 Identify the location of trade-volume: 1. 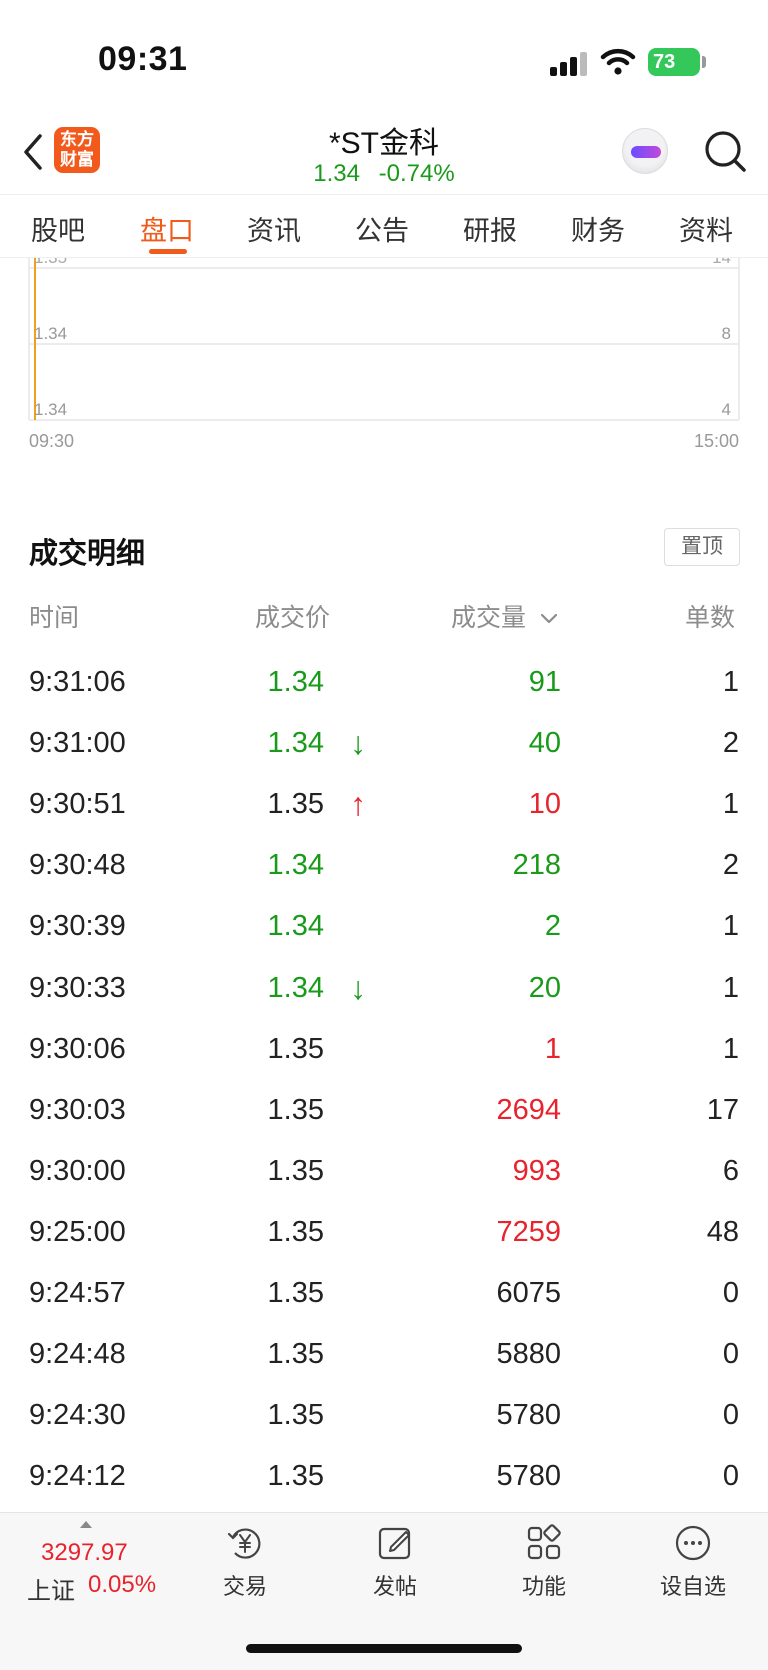
(552, 1048).